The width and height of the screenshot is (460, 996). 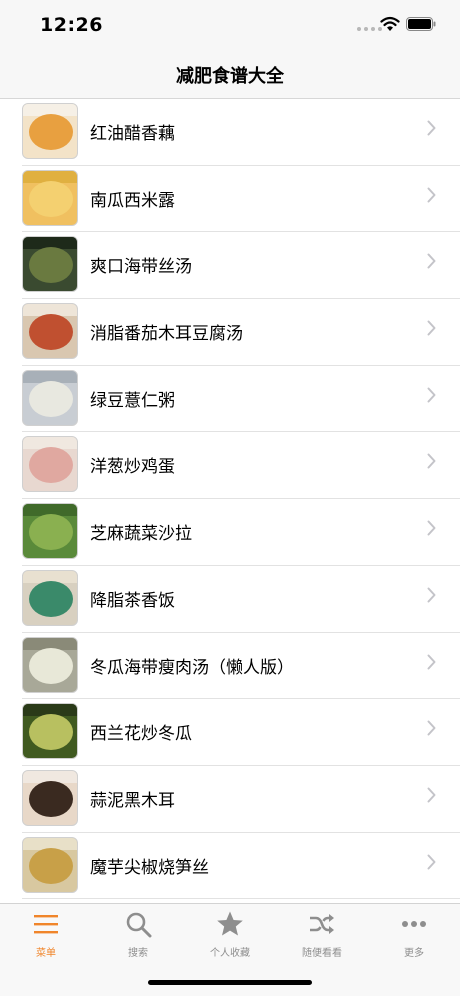 I want to click on recipe-row: 魔芋尖椒烧笋丝, so click(x=241, y=866).